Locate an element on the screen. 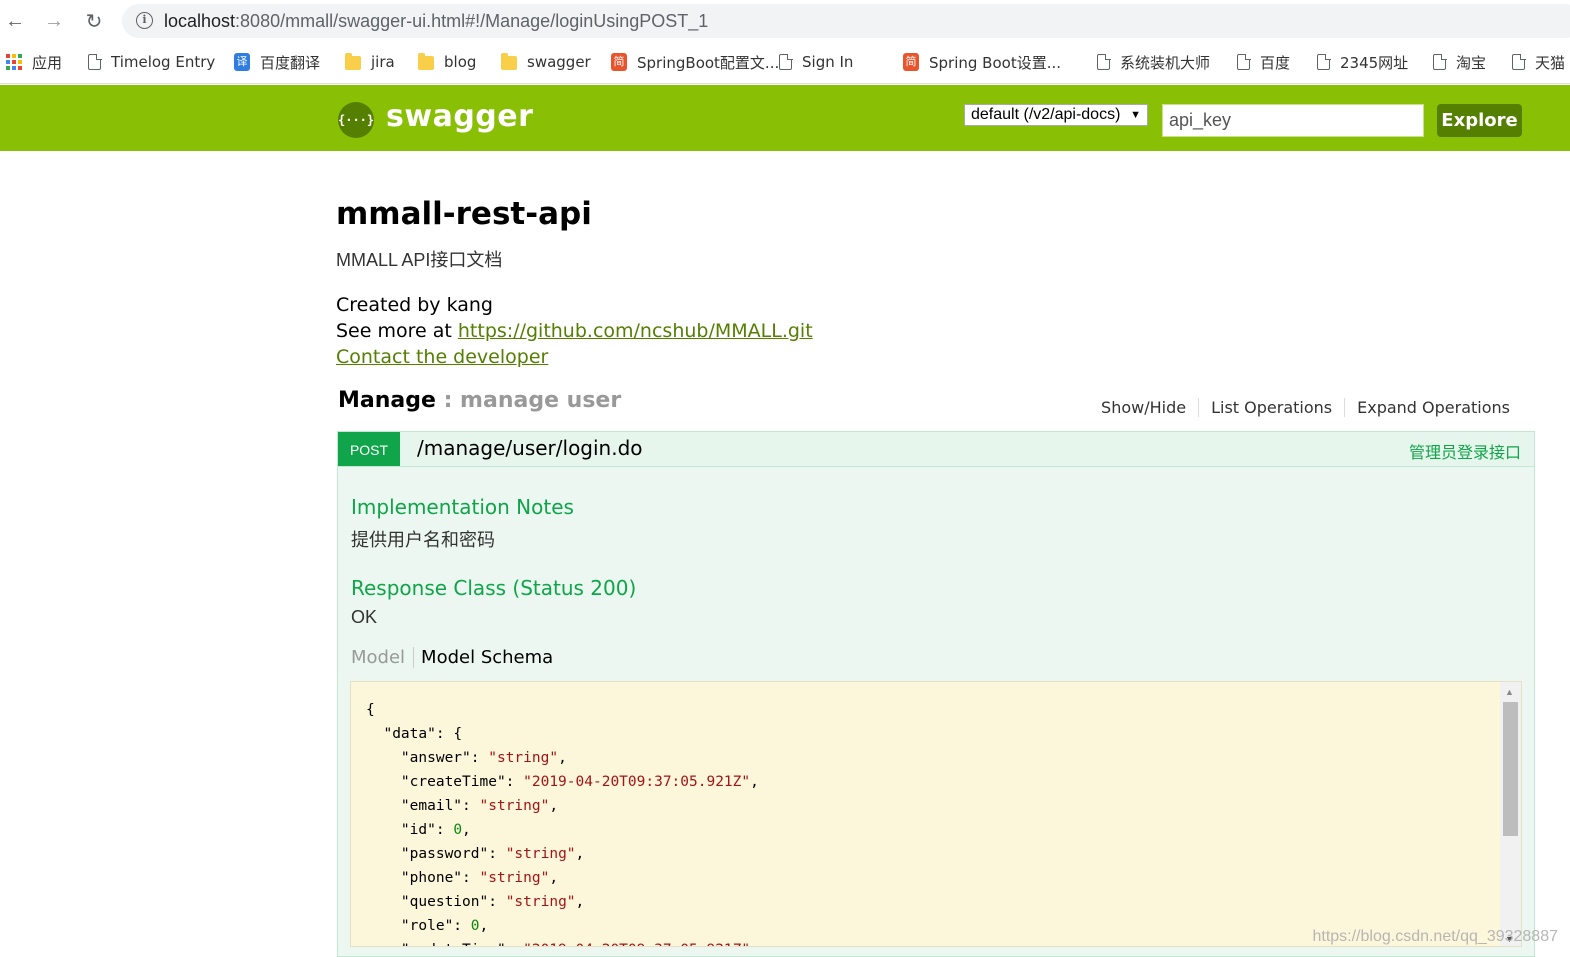  tab-model-schema: Model Schema is located at coordinates (483, 657).